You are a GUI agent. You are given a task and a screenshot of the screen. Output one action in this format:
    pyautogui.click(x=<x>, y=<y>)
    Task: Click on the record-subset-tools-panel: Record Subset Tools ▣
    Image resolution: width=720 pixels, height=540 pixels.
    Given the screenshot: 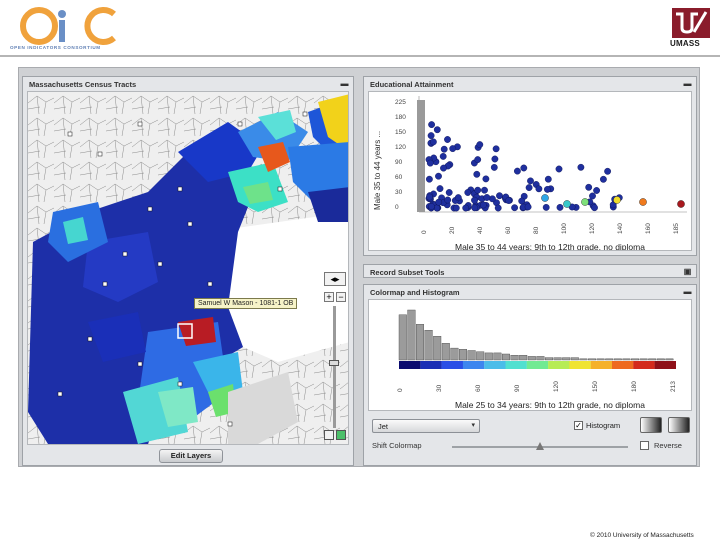 What is the action you would take?
    pyautogui.click(x=530, y=271)
    